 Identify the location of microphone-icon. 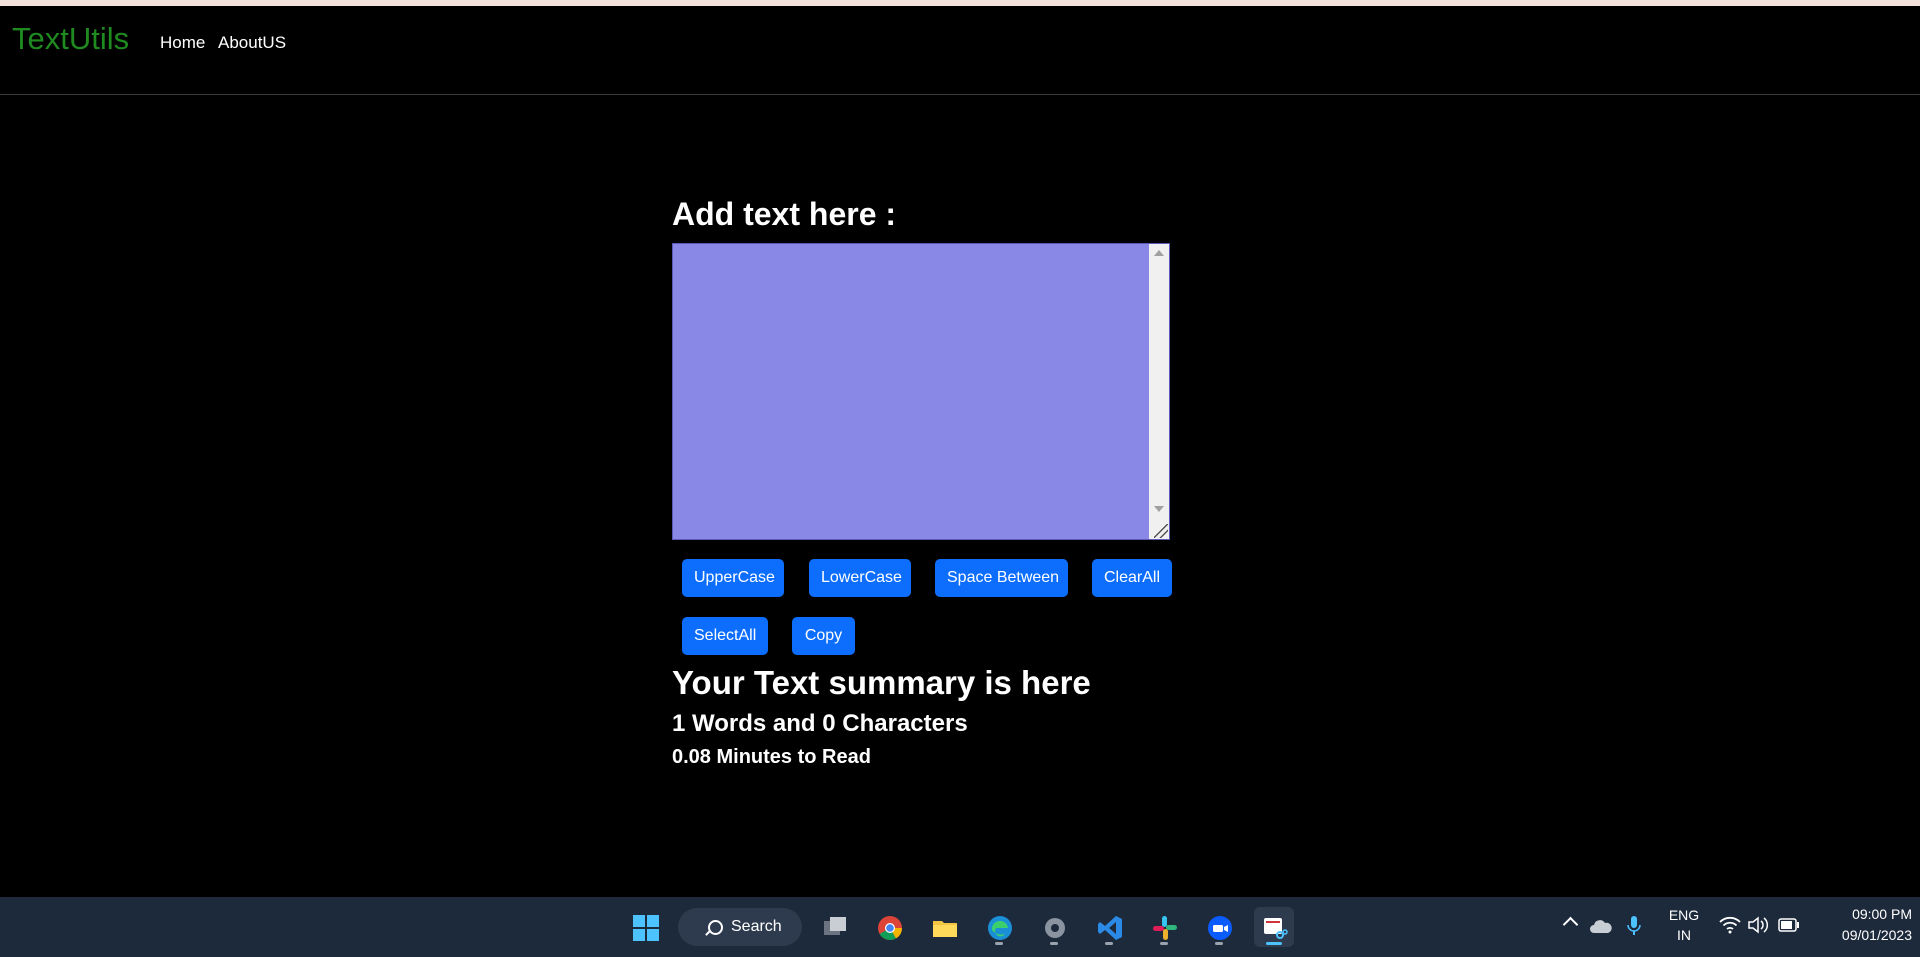
(1634, 928).